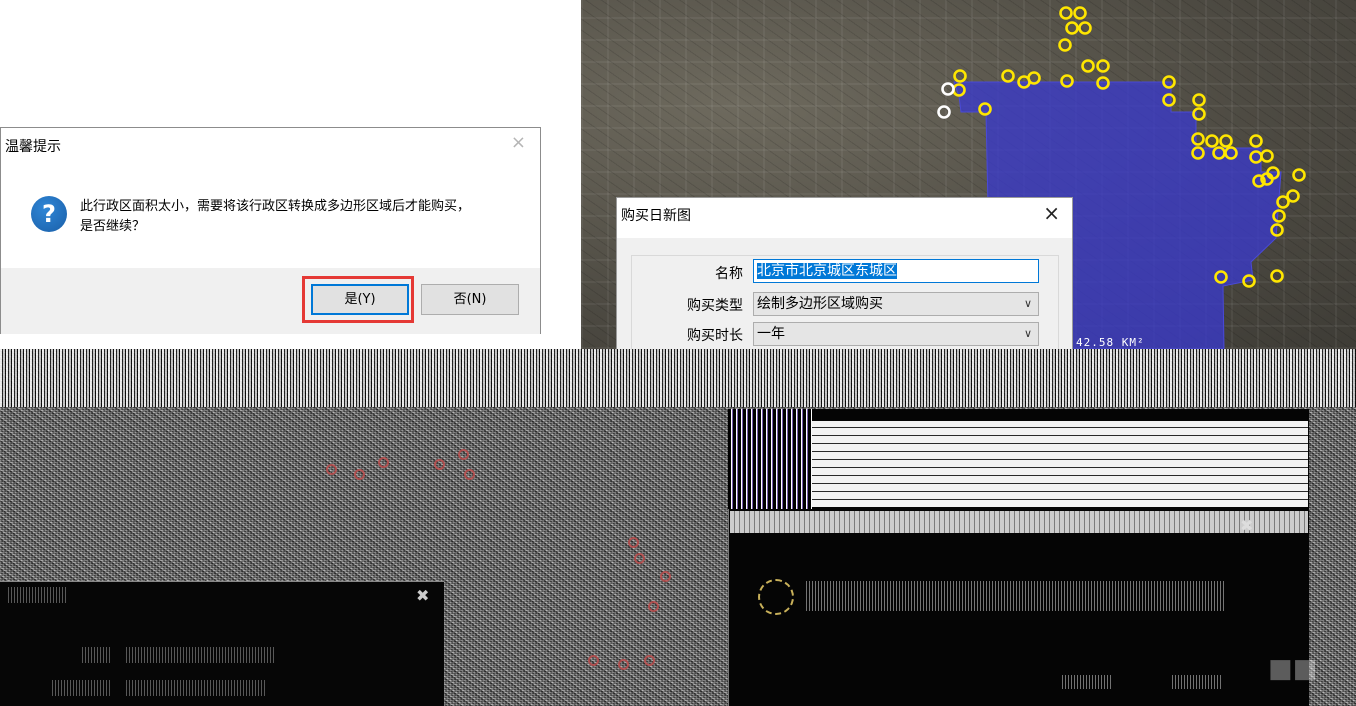  What do you see at coordinates (678, 378) in the screenshot?
I see `glitch-band` at bounding box center [678, 378].